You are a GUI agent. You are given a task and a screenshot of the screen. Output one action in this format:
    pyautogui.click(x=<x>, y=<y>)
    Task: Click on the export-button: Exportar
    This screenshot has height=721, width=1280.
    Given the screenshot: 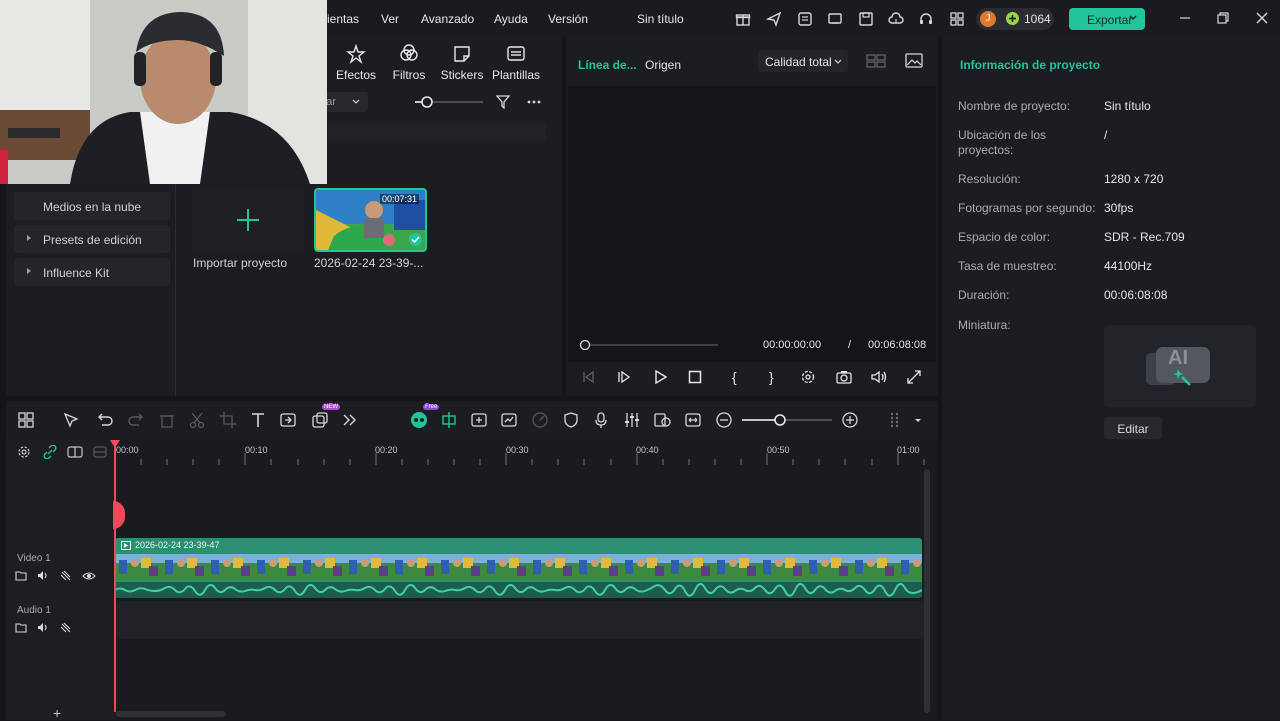 What is the action you would take?
    pyautogui.click(x=1107, y=19)
    